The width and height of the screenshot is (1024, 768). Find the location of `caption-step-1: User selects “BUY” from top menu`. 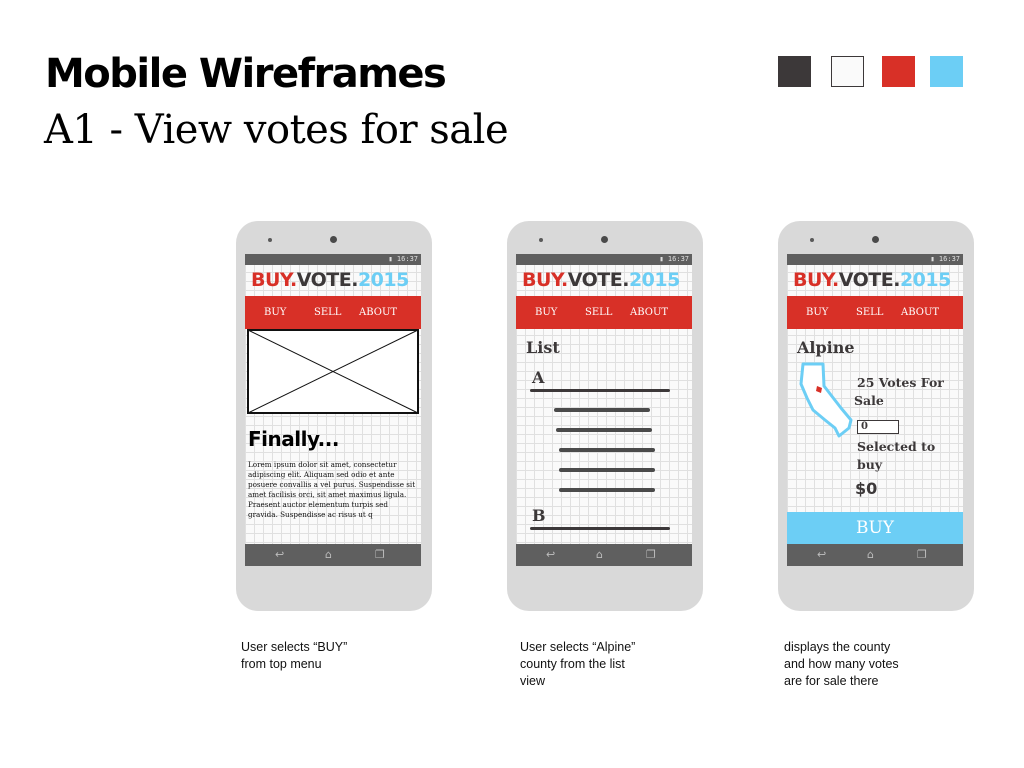

caption-step-1: User selects “BUY” from top menu is located at coordinates (294, 655).